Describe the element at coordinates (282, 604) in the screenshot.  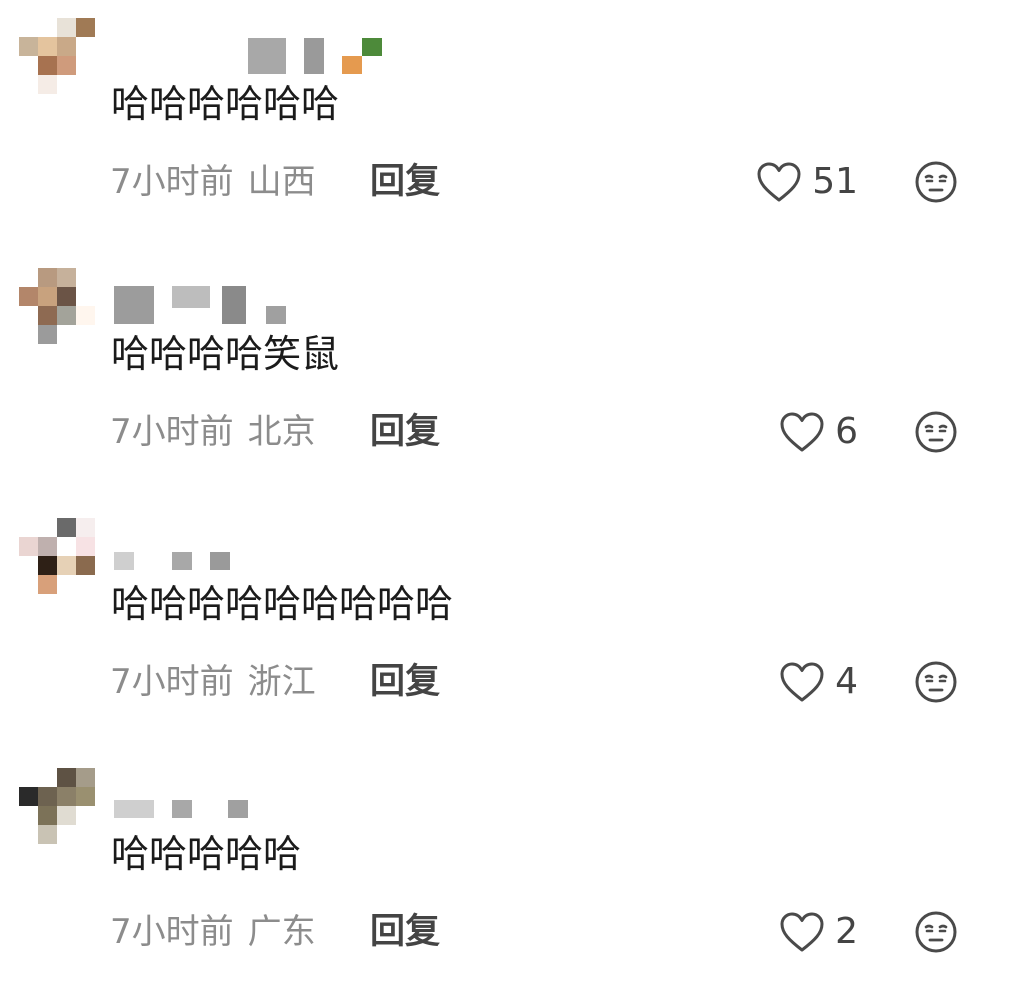
I see `comment-text: 哈哈哈哈哈哈哈哈哈` at that location.